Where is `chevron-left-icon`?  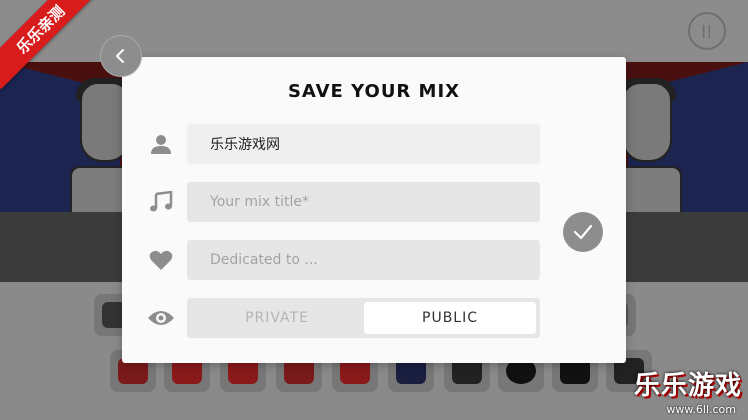 chevron-left-icon is located at coordinates (120, 56).